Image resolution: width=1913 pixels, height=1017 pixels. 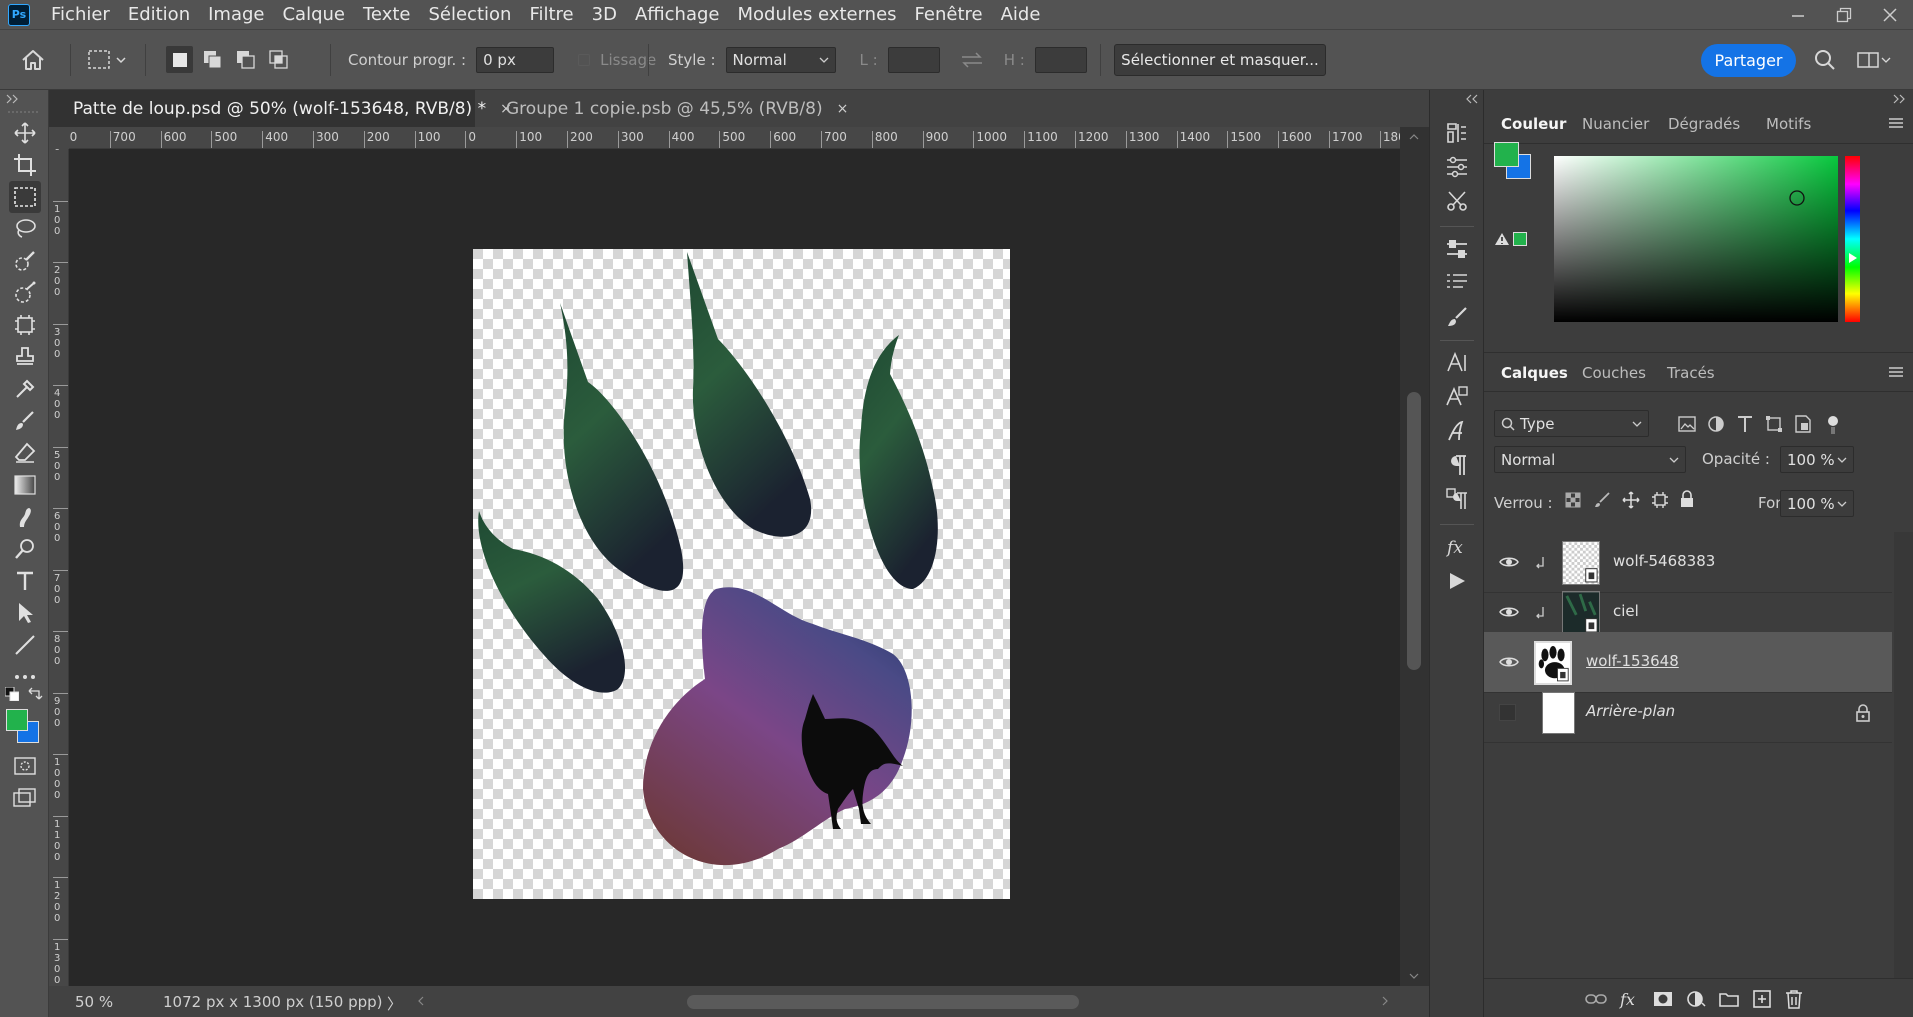 I want to click on width-input, so click(x=913, y=59).